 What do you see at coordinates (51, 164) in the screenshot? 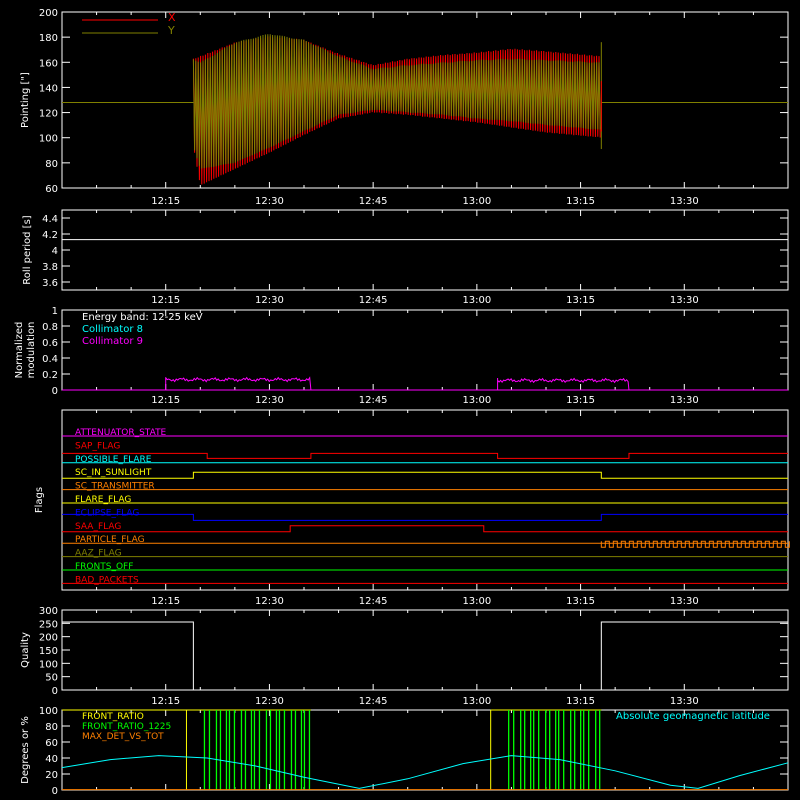
I see `pointing-y-tick-label: 80` at bounding box center [51, 164].